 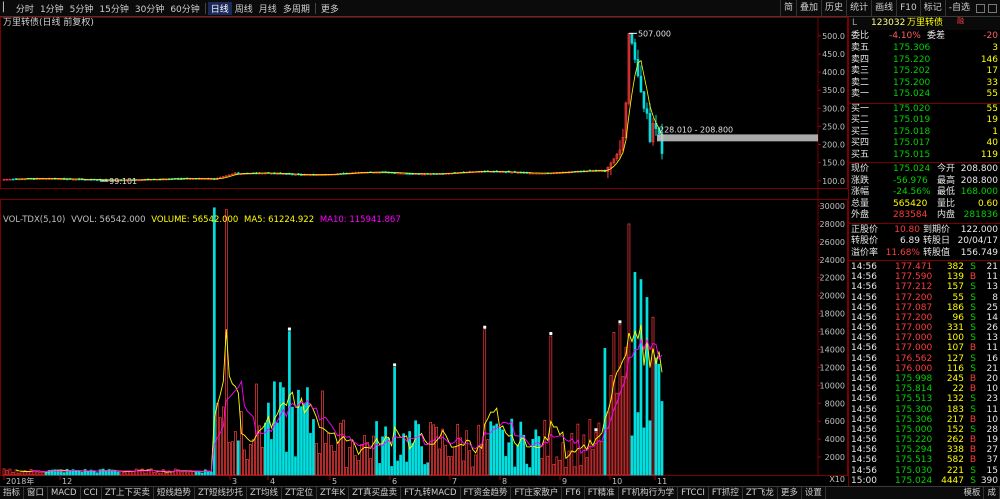 What do you see at coordinates (924, 308) in the screenshot?
I see `tick-row: 14:56 177.087 186 S 25` at bounding box center [924, 308].